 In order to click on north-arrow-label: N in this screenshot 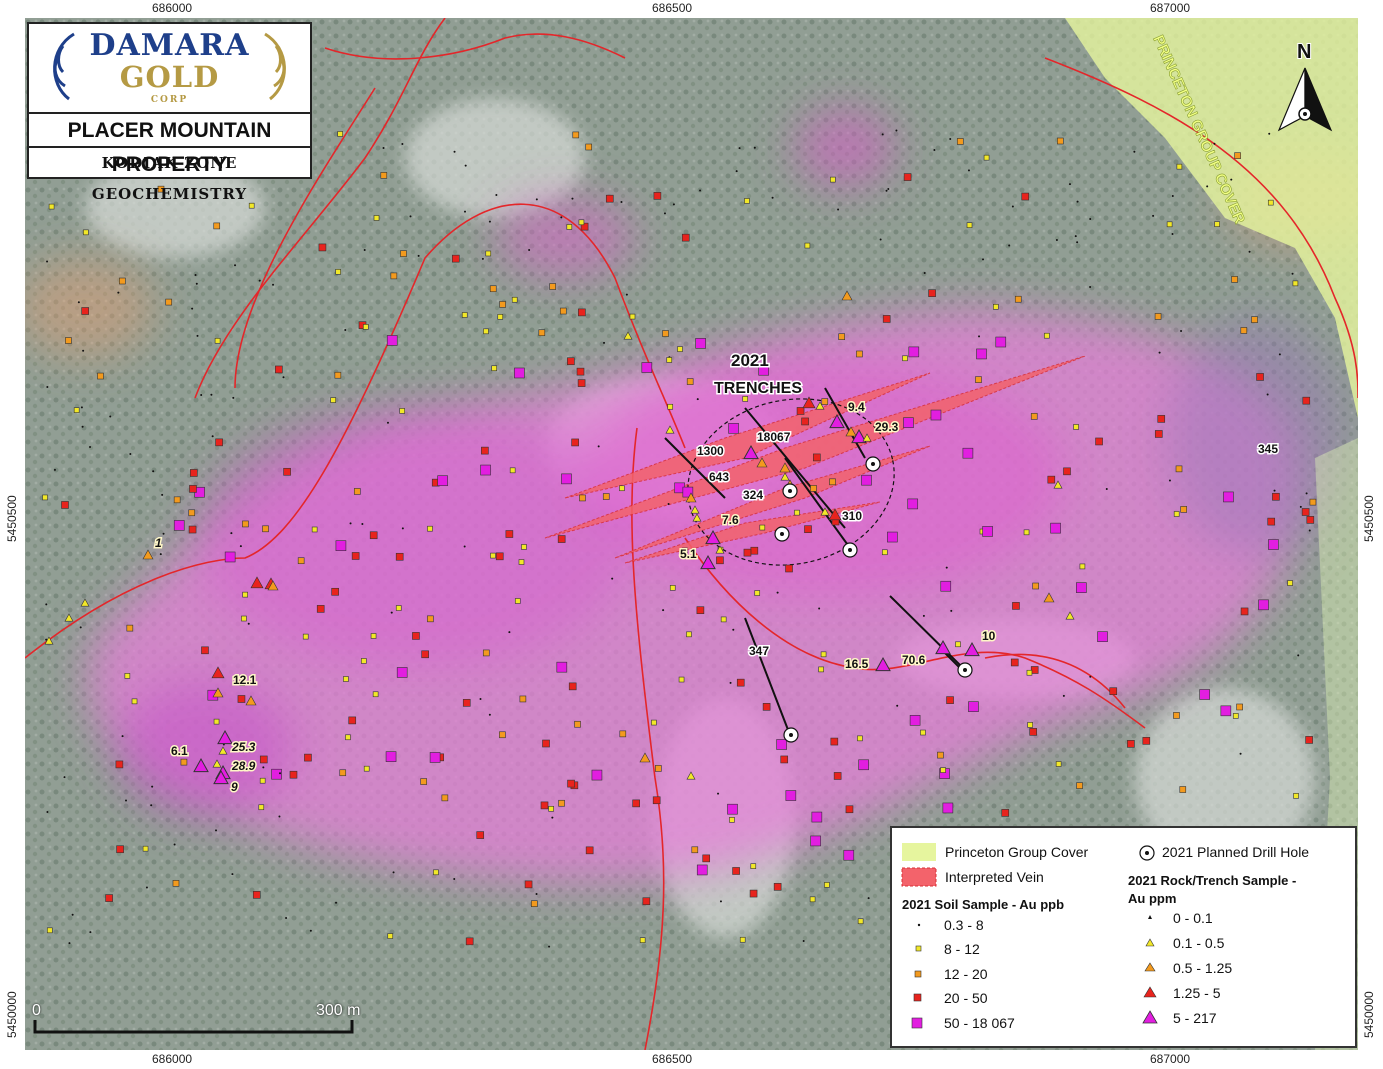, I will do `click(1304, 52)`.